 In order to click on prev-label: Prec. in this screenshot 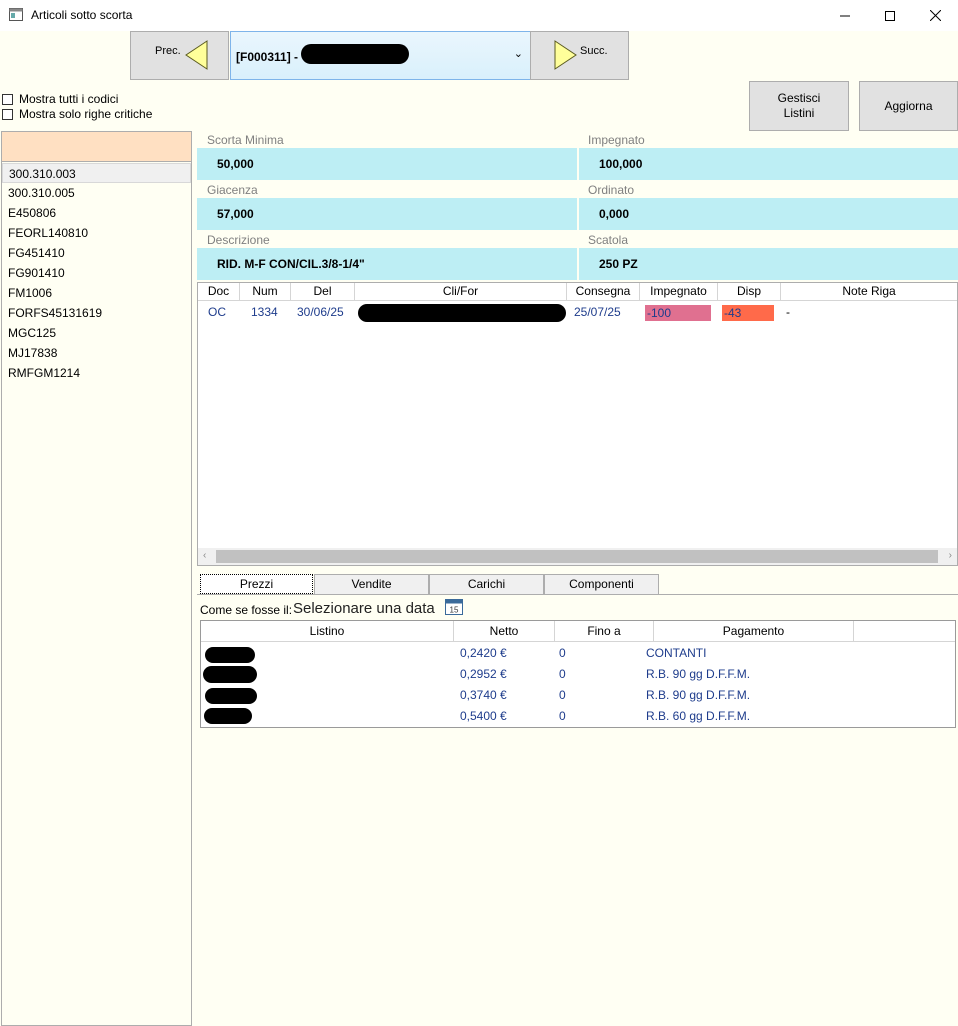, I will do `click(168, 51)`.